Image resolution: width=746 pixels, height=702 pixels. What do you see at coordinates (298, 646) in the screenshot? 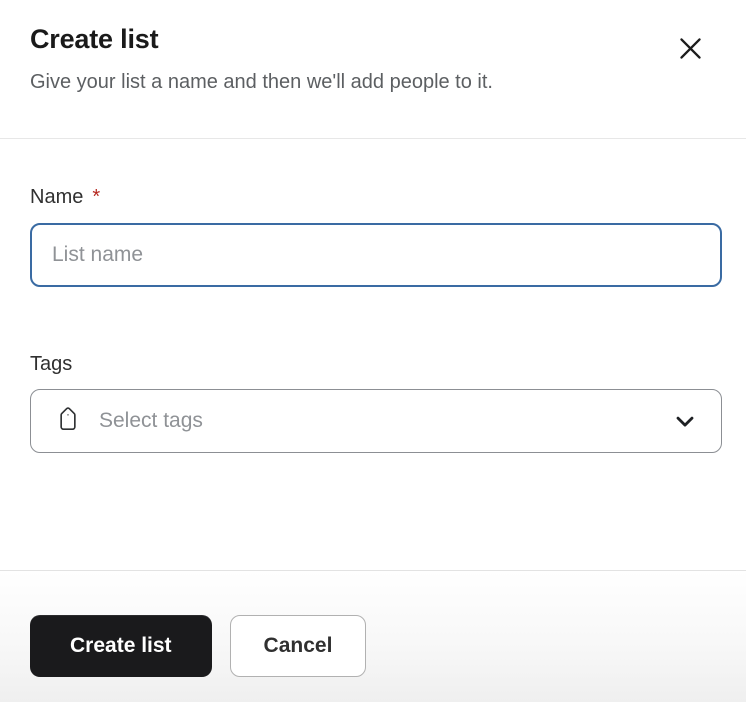
I see `cancel-button: Cancel` at bounding box center [298, 646].